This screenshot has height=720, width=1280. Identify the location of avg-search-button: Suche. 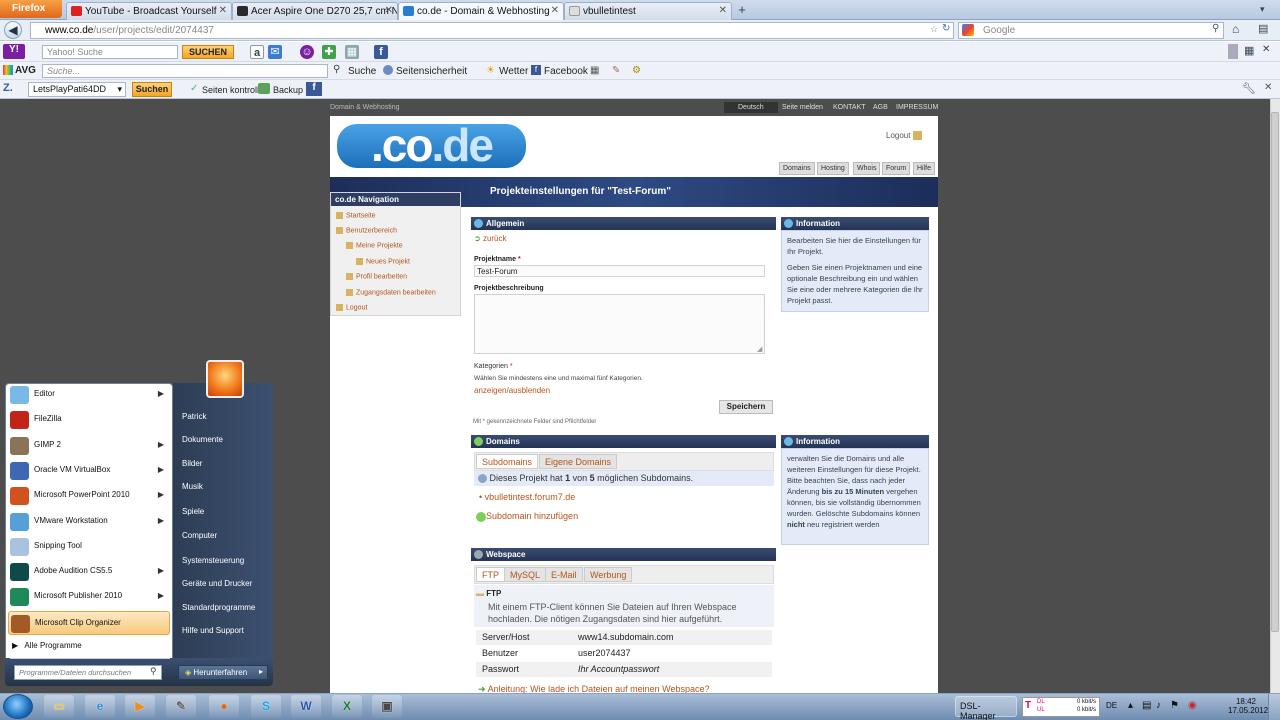
(362, 71).